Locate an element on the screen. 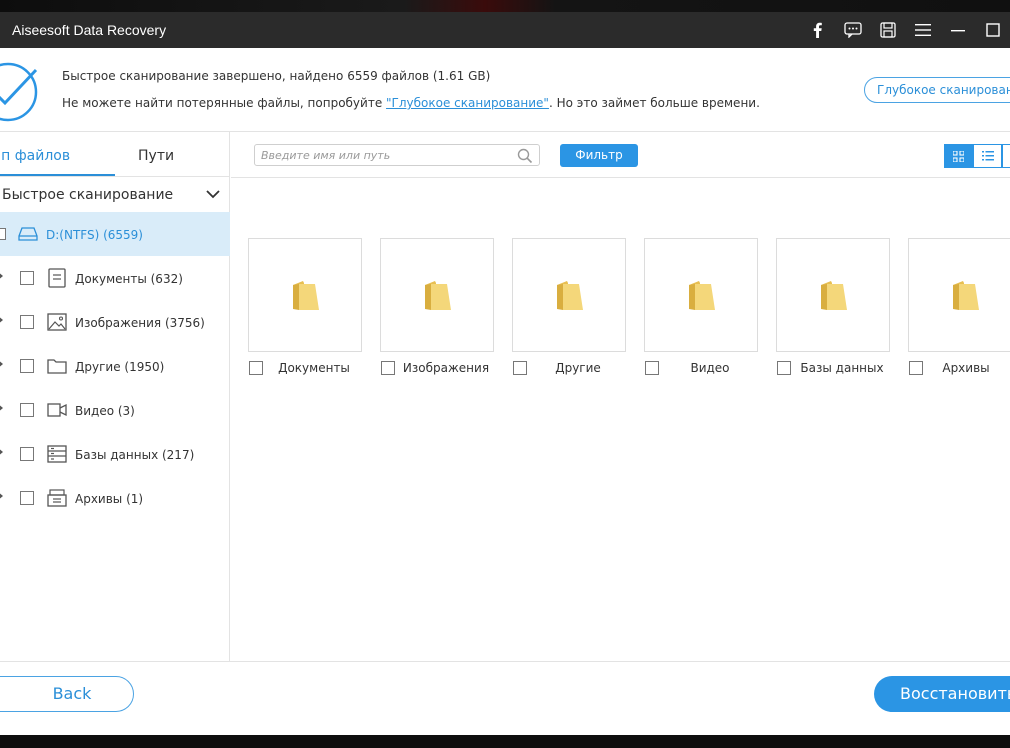 Image resolution: width=1010 pixels, height=748 pixels. content-toolbar: Фильтр is located at coordinates (620, 155).